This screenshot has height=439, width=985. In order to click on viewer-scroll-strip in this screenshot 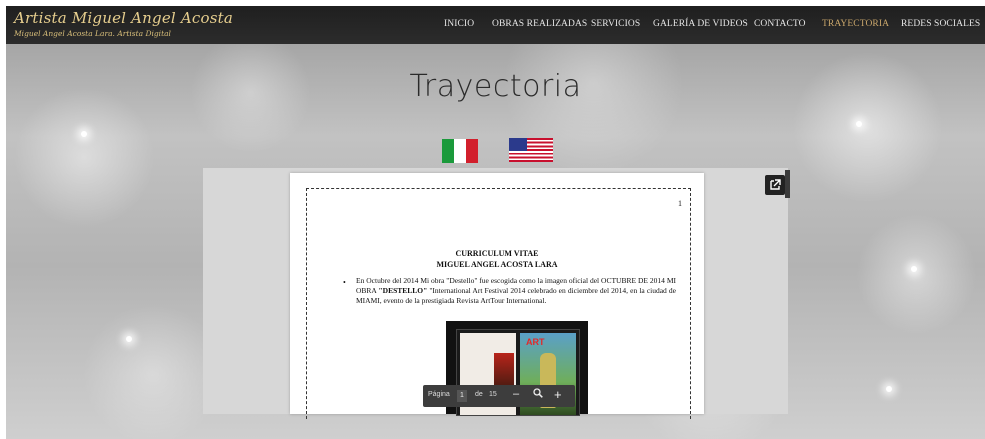, I will do `click(787, 184)`.